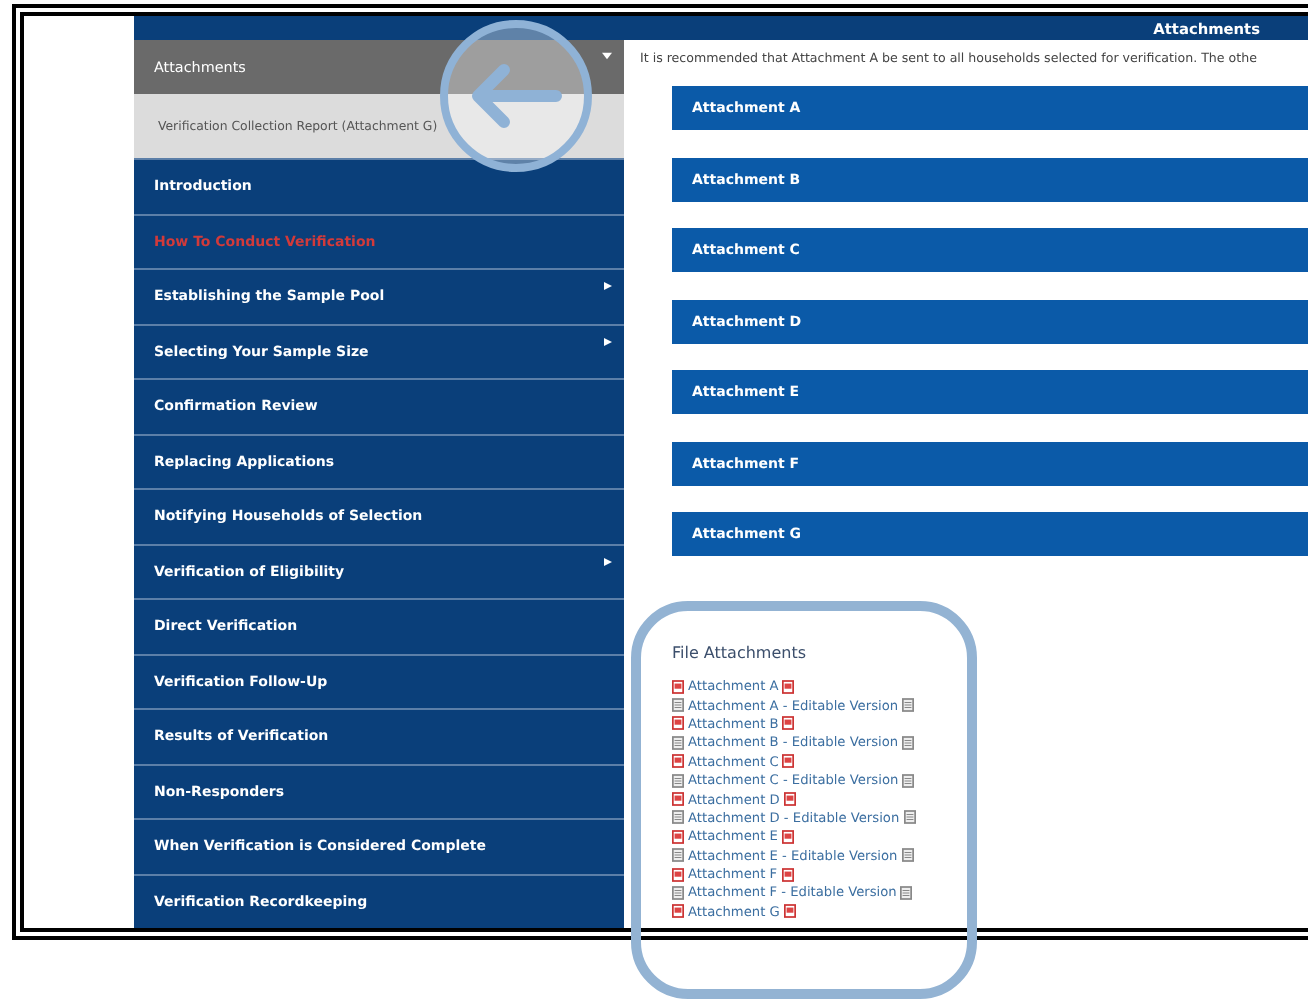 The height and width of the screenshot is (1000, 1308). What do you see at coordinates (740, 652) in the screenshot?
I see `file-attachments-heading: File Attachments` at bounding box center [740, 652].